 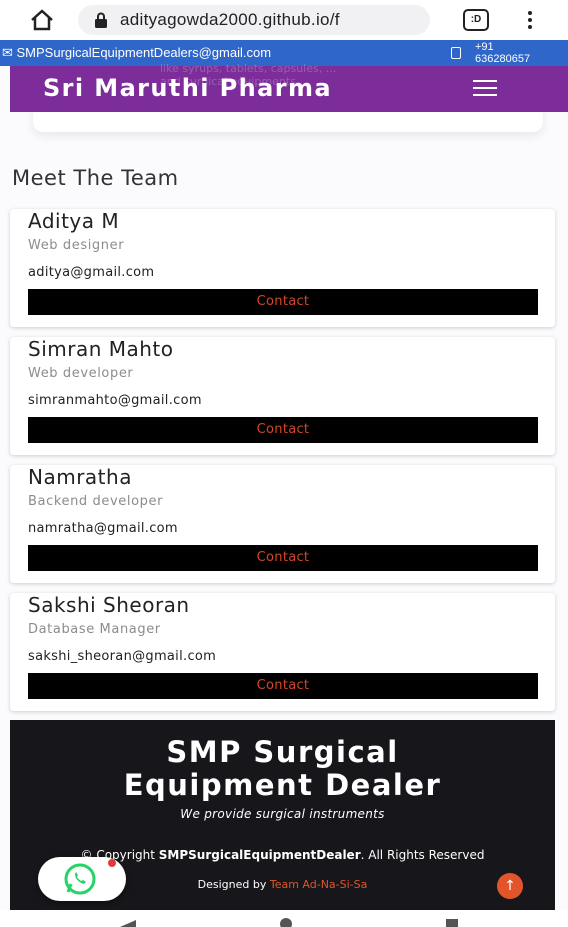 I want to click on member-role: Backend developer, so click(x=96, y=501).